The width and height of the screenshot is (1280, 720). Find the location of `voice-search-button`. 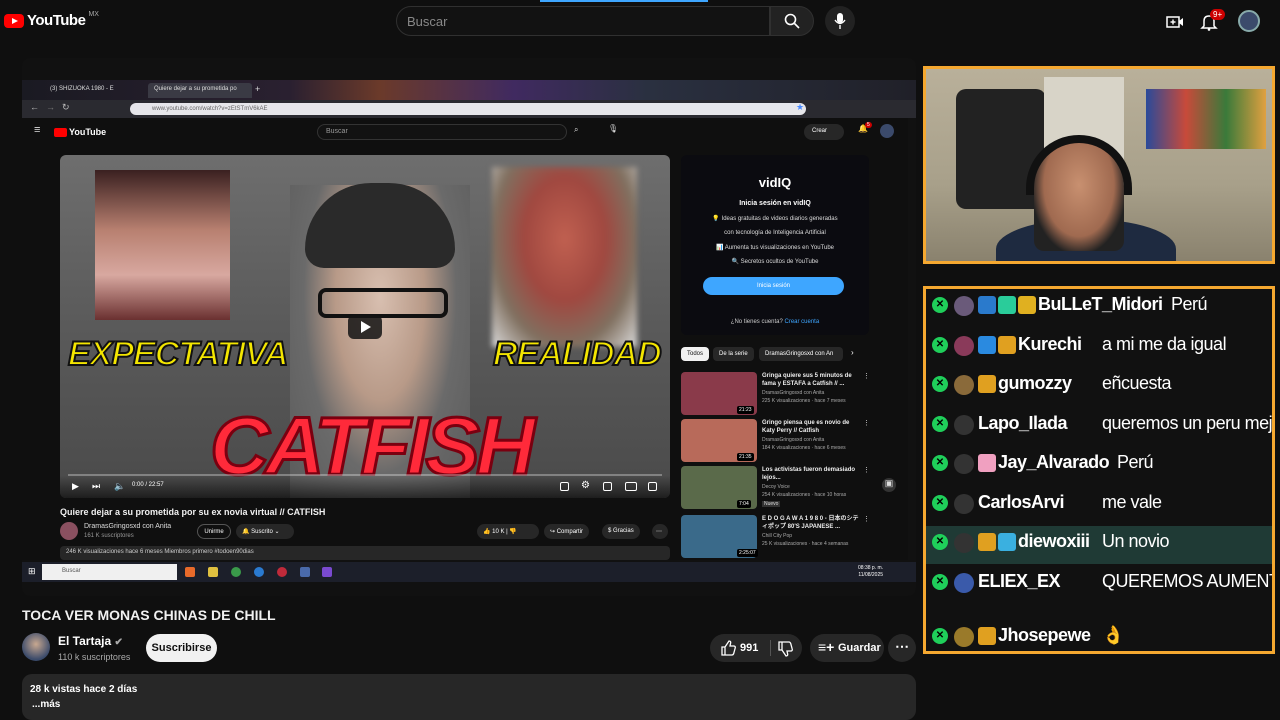

voice-search-button is located at coordinates (840, 21).